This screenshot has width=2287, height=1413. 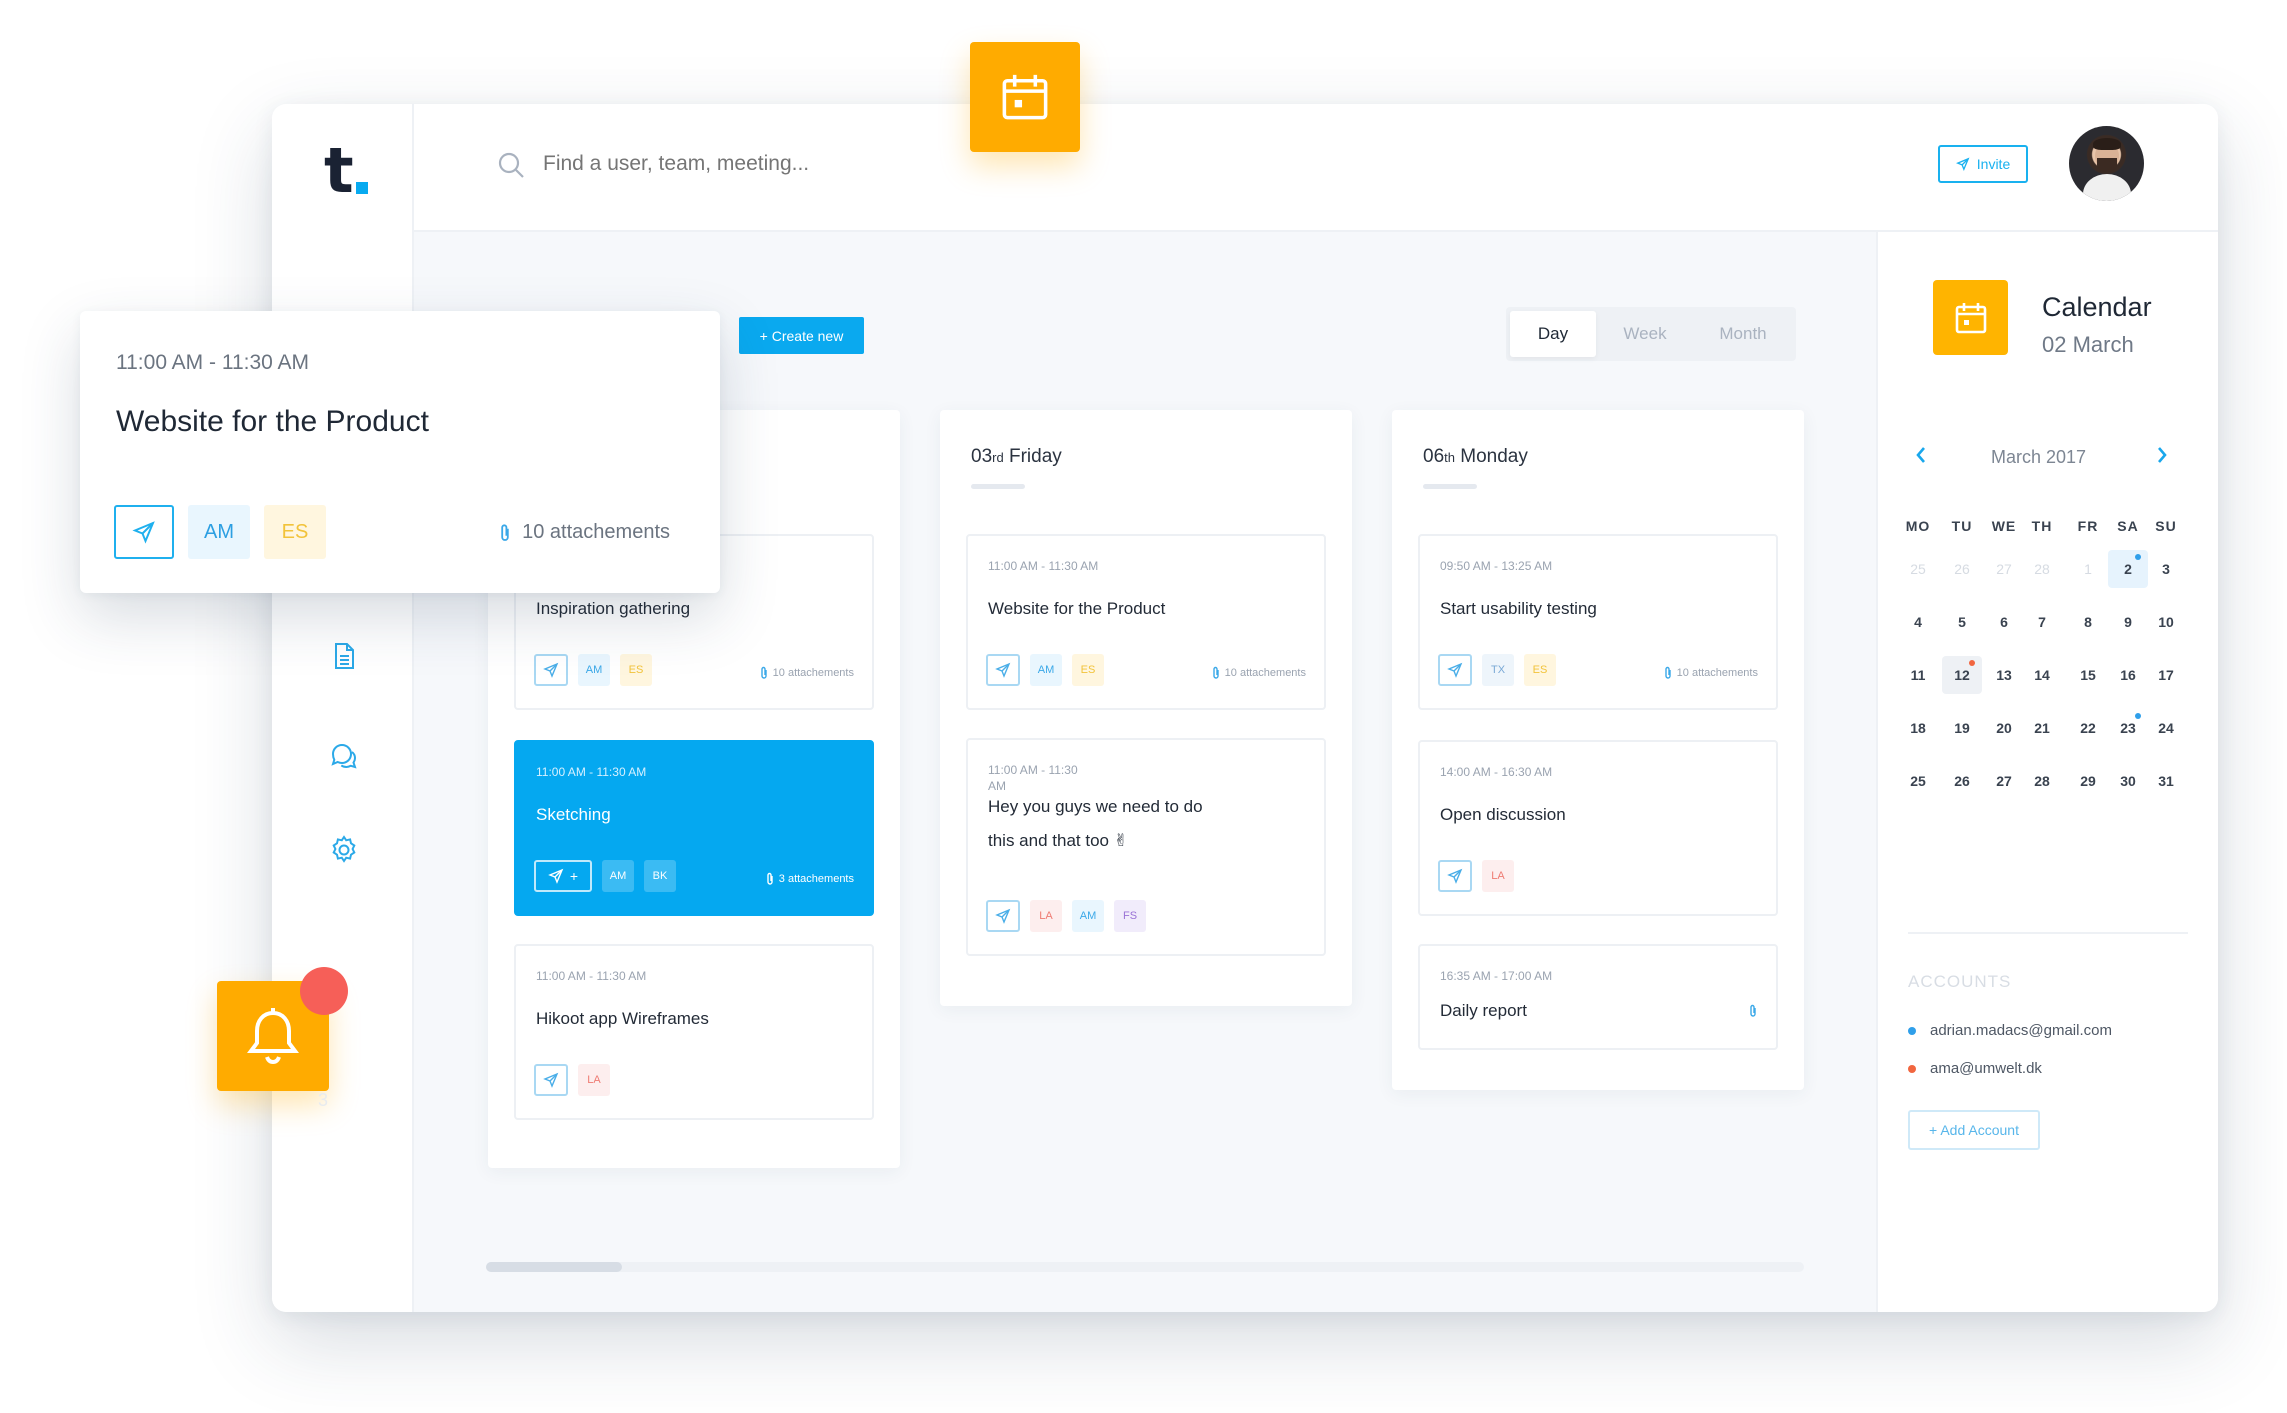 What do you see at coordinates (2166, 728) in the screenshot?
I see `calendar-day: 24` at bounding box center [2166, 728].